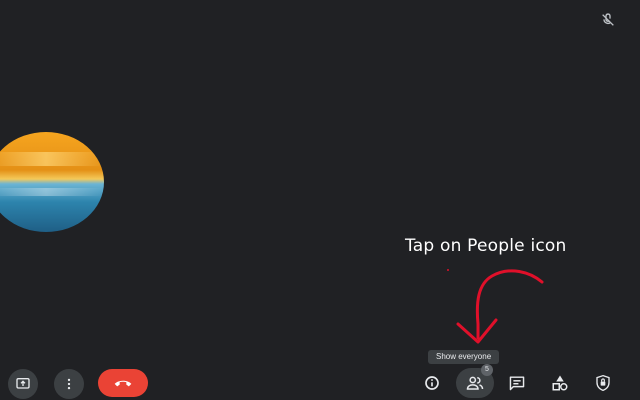 This screenshot has height=400, width=640. I want to click on chat-icon, so click(517, 383).